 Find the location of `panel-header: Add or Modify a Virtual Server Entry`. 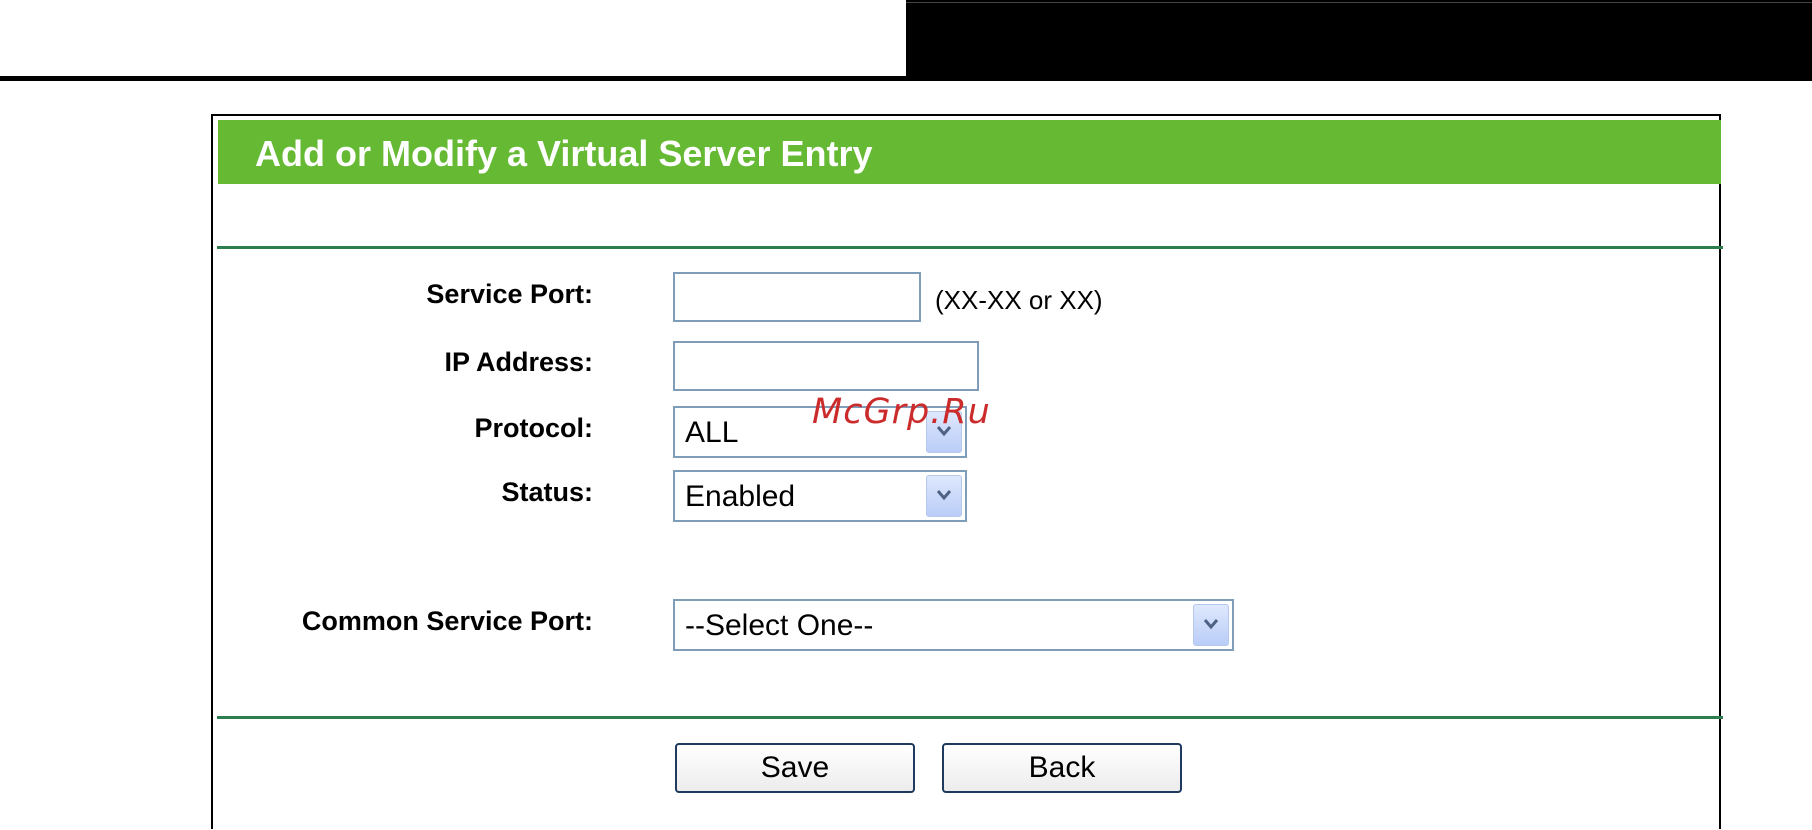

panel-header: Add or Modify a Virtual Server Entry is located at coordinates (969, 152).